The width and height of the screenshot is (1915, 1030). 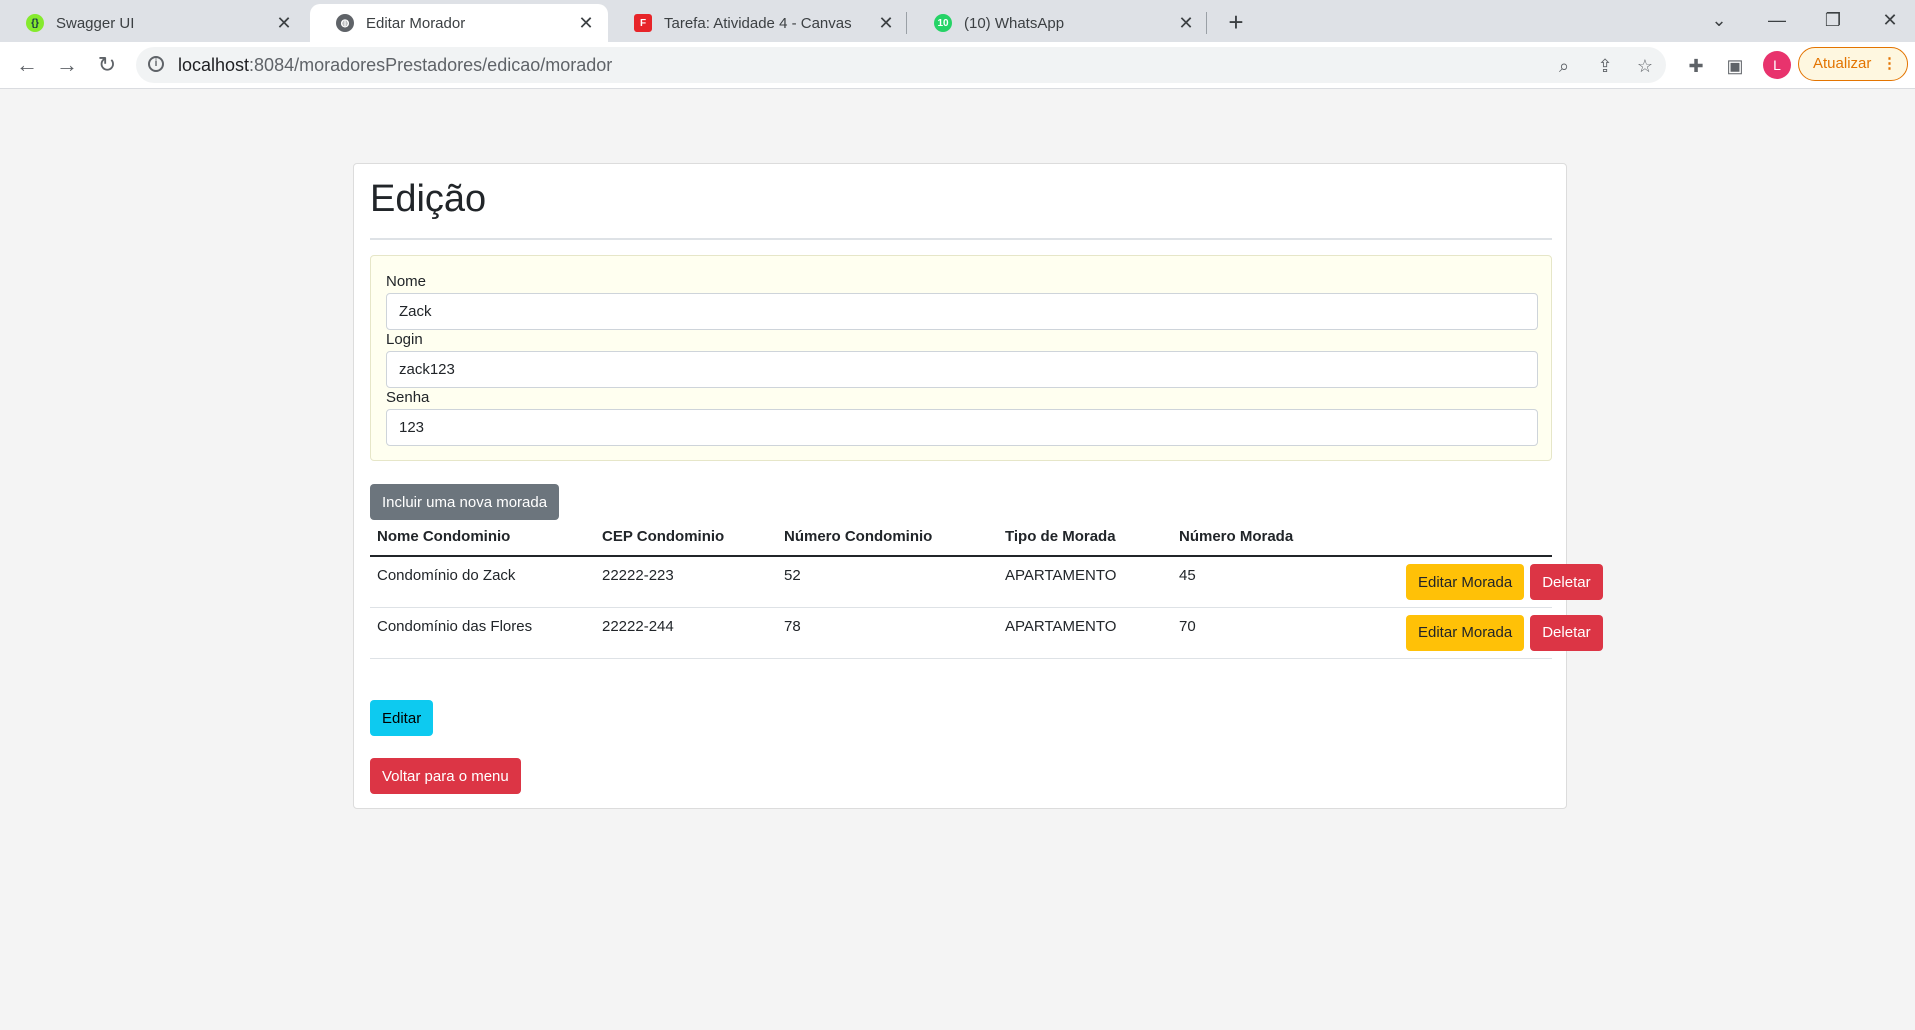 I want to click on tab-editar-morador: ◍ Editar Morador ✕, so click(x=459, y=23).